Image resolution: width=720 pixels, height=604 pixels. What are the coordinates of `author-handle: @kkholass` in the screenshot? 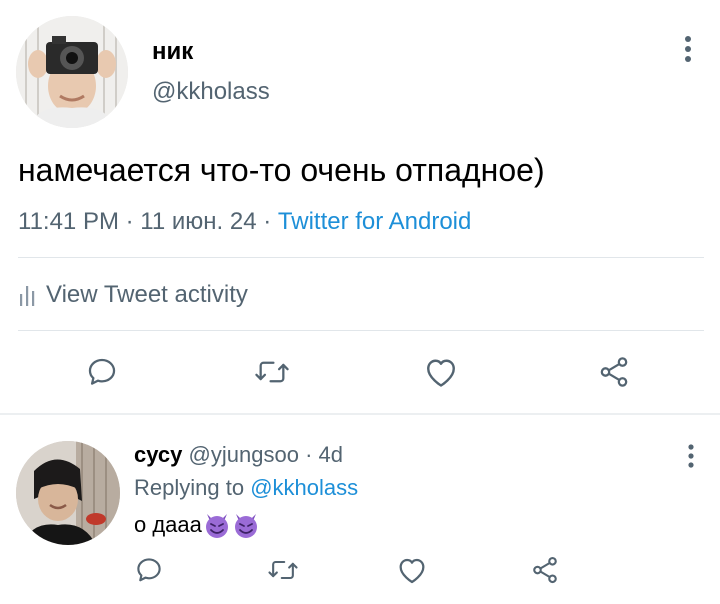 It's located at (211, 92).